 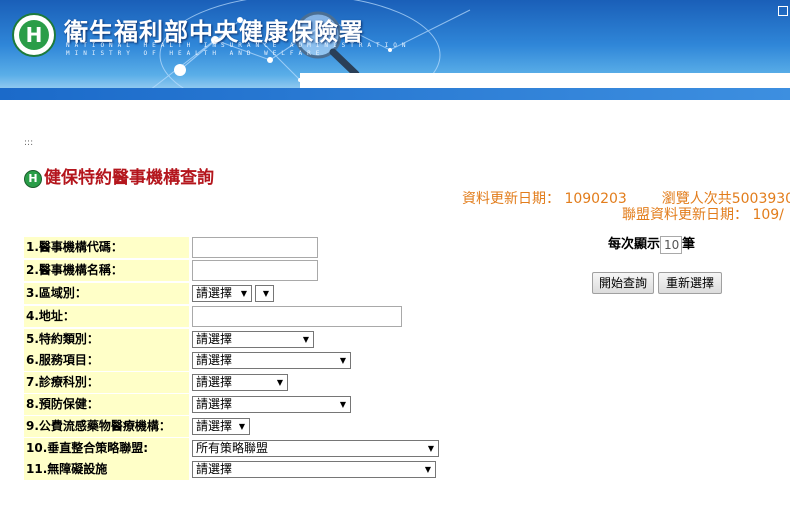 I want to click on label-accessibility: 11.無障礙設施, so click(x=106, y=469).